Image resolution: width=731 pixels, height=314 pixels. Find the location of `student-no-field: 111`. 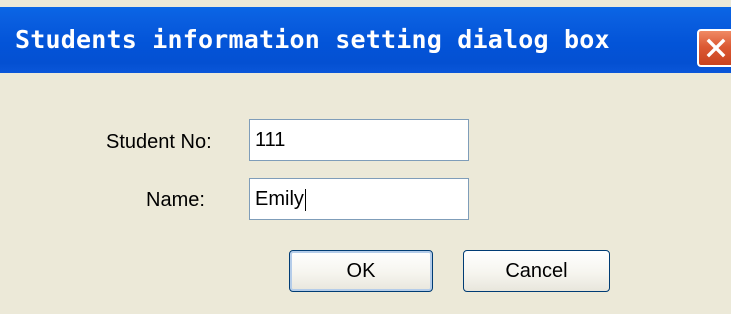

student-no-field: 111 is located at coordinates (359, 140).